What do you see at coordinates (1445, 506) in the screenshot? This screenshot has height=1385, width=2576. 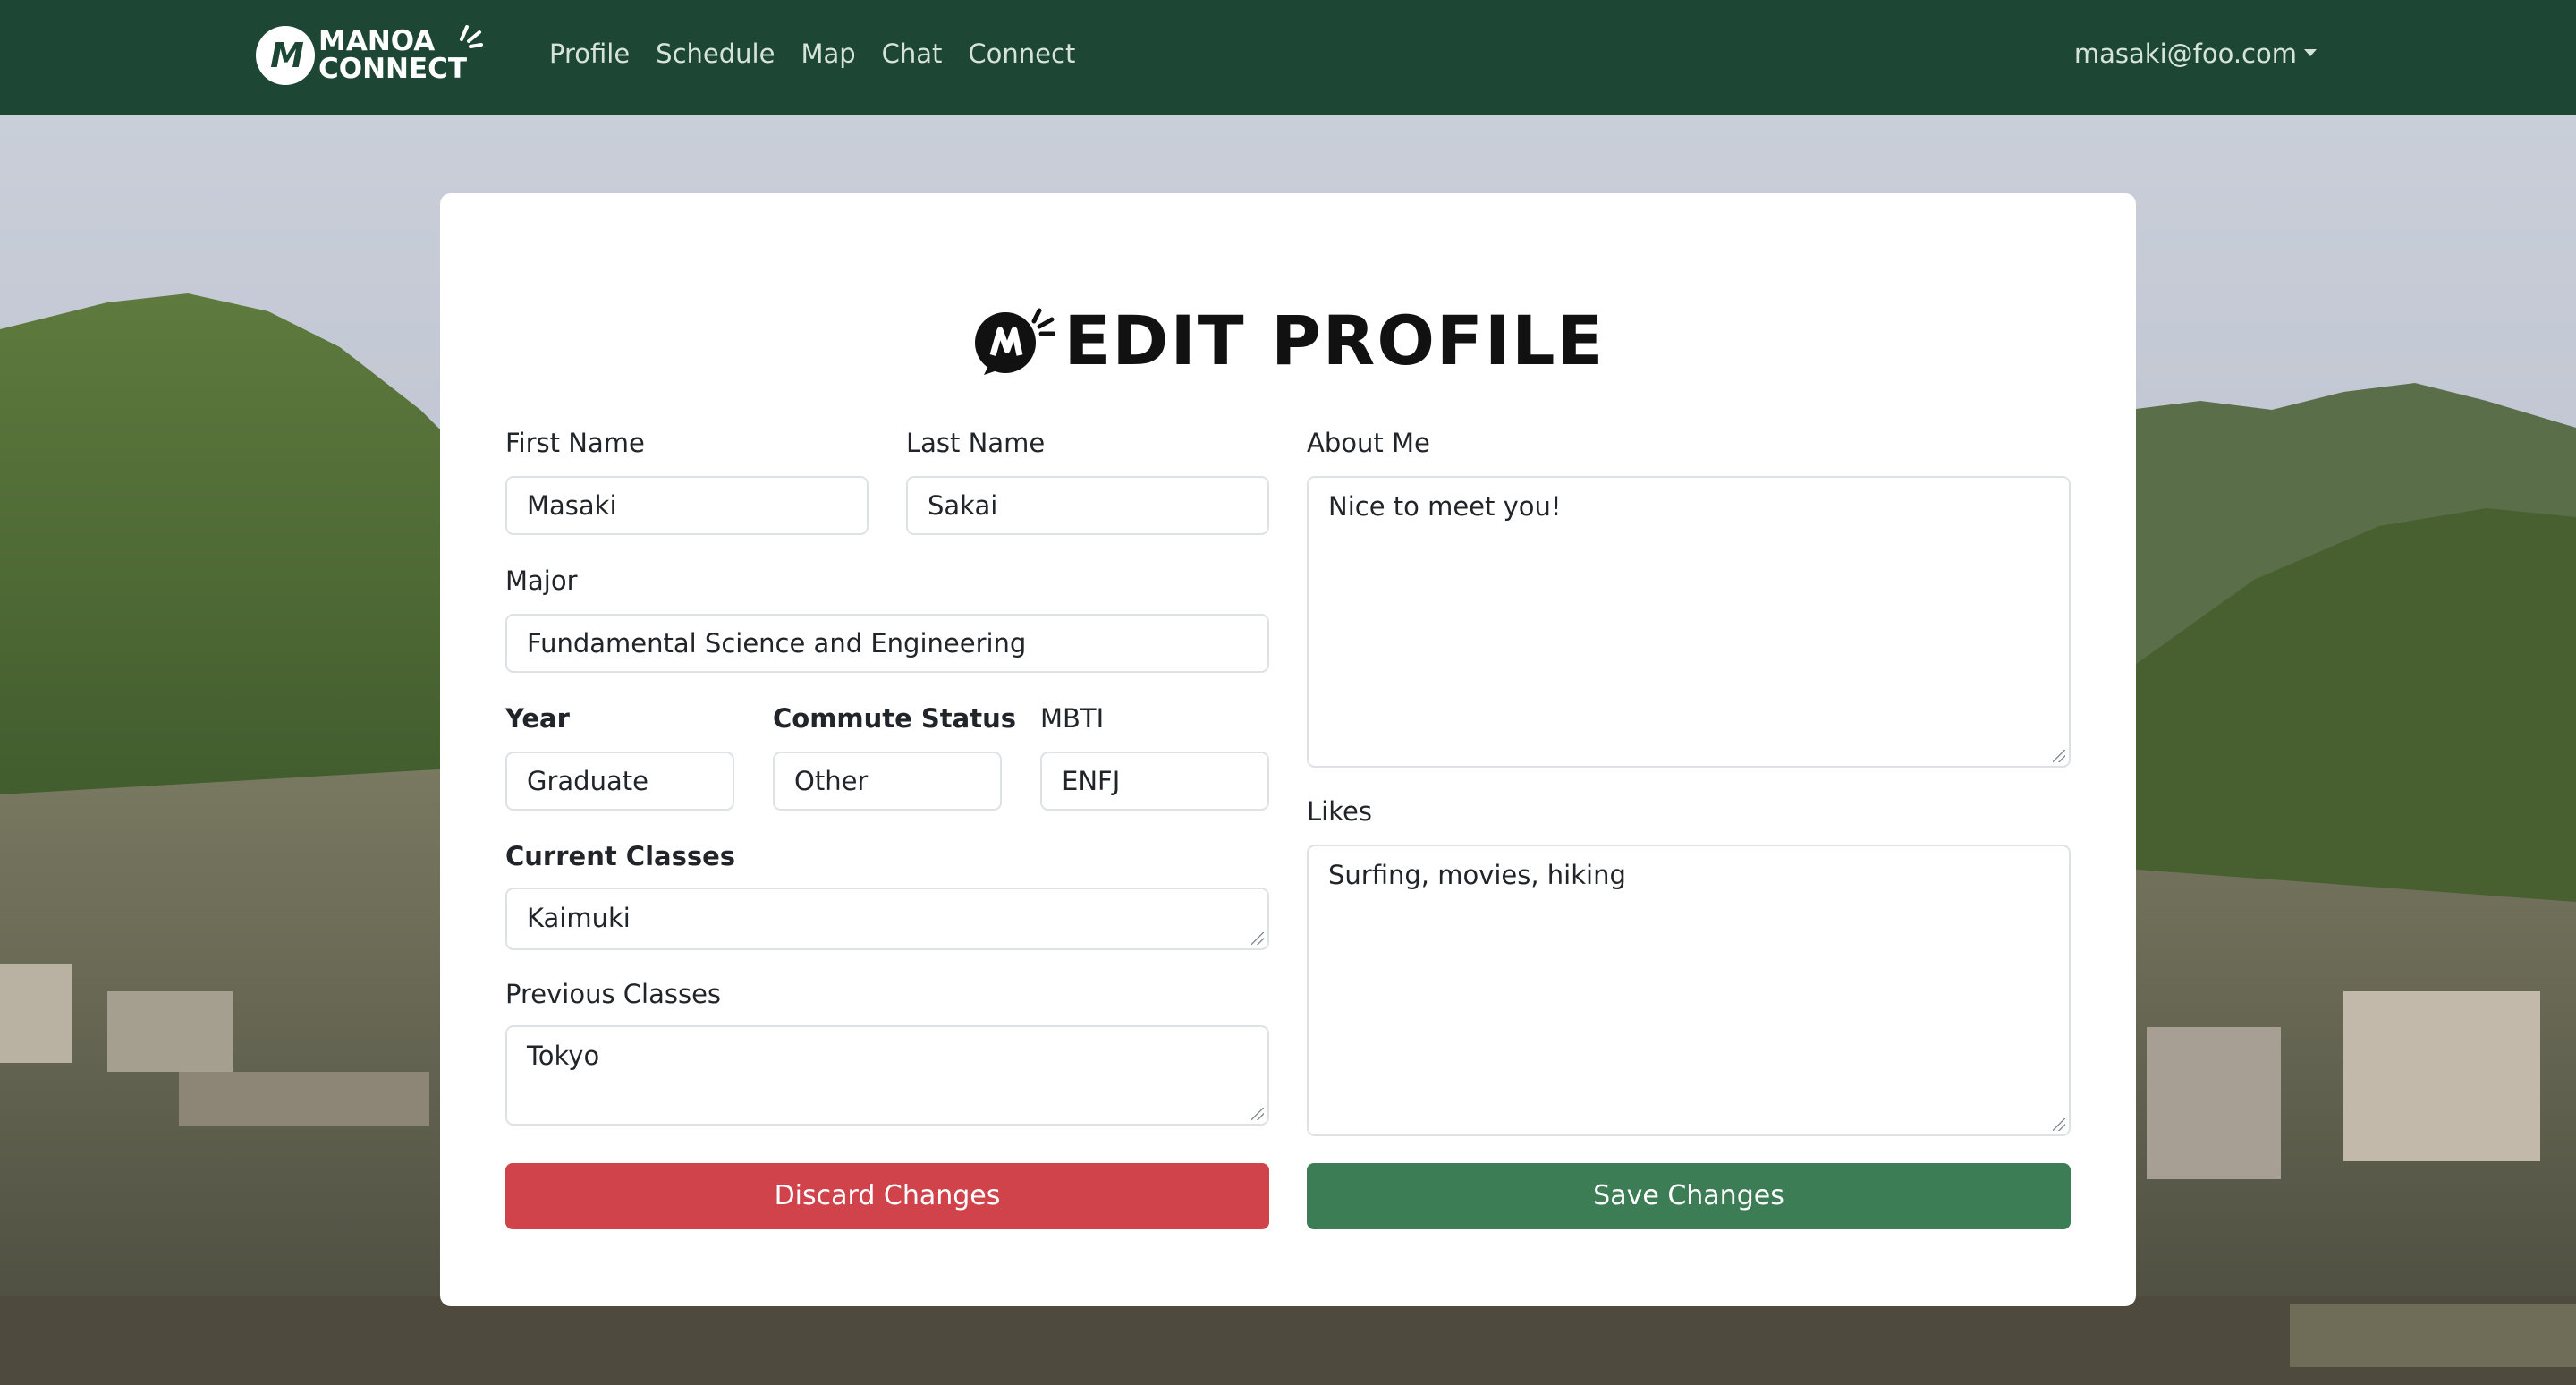 I see `about-me-text: Nice to meet you!` at bounding box center [1445, 506].